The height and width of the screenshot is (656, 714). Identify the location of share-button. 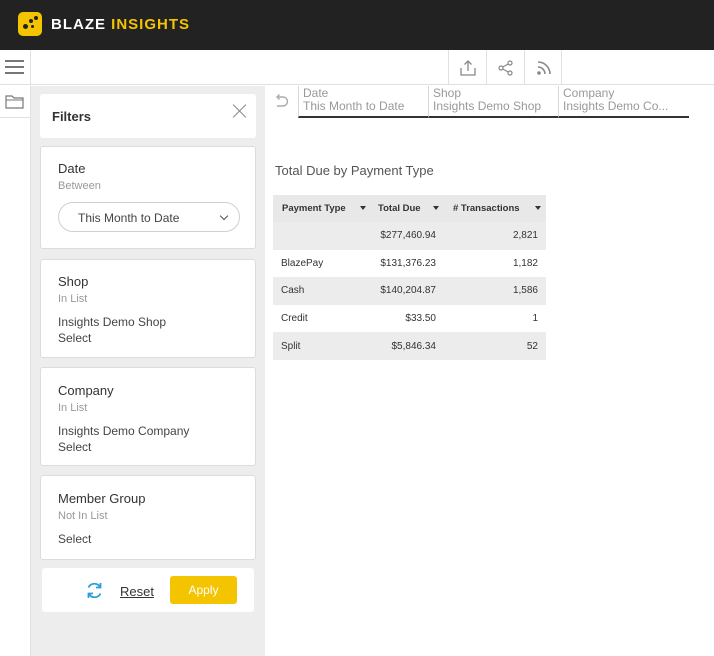
(505, 67).